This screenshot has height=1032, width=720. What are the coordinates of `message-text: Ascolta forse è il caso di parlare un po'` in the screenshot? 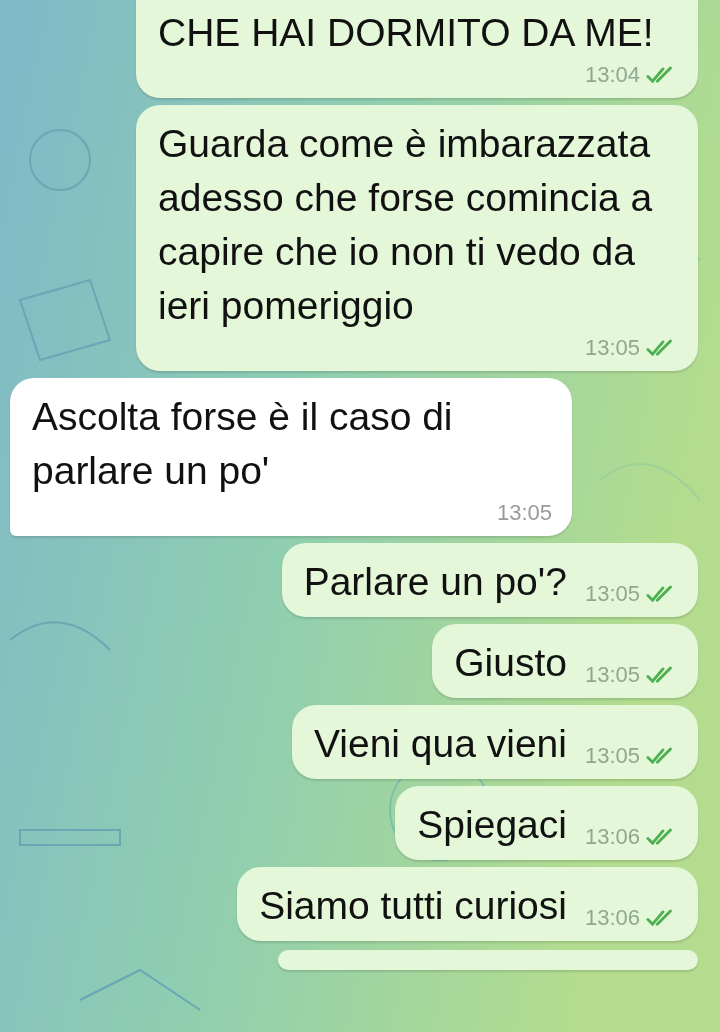 It's located at (243, 444).